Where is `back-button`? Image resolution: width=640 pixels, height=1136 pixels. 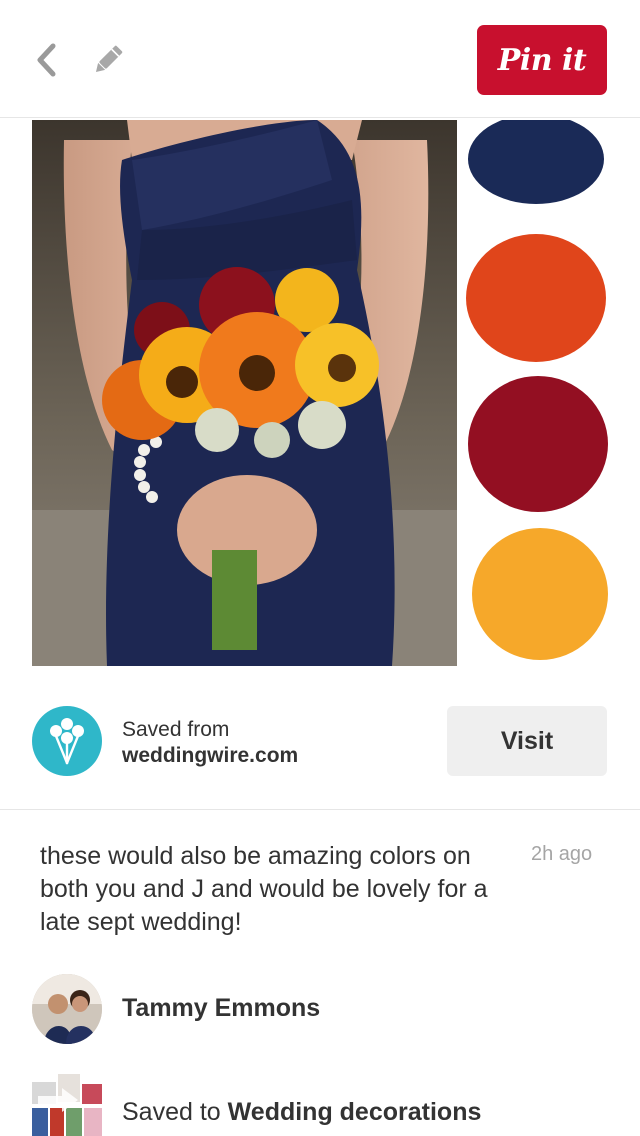
back-button is located at coordinates (46, 60).